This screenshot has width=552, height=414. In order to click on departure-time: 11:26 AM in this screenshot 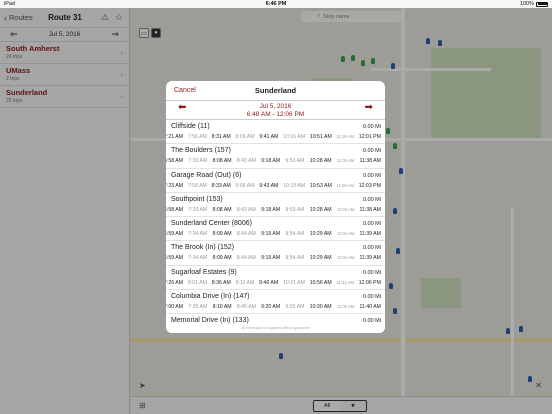, I will do `click(345, 136)`.